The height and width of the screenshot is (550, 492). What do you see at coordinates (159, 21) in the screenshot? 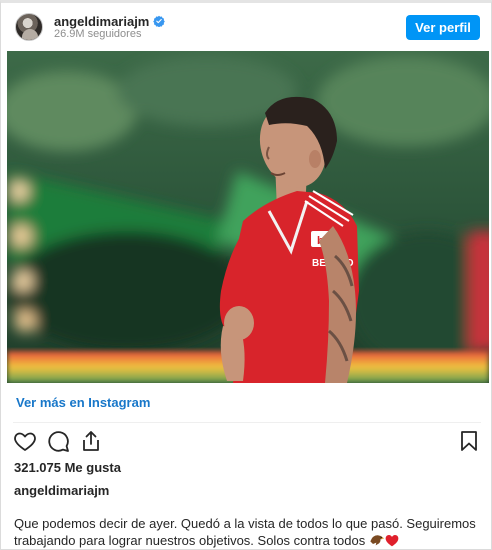
I see `verified-badge-icon` at bounding box center [159, 21].